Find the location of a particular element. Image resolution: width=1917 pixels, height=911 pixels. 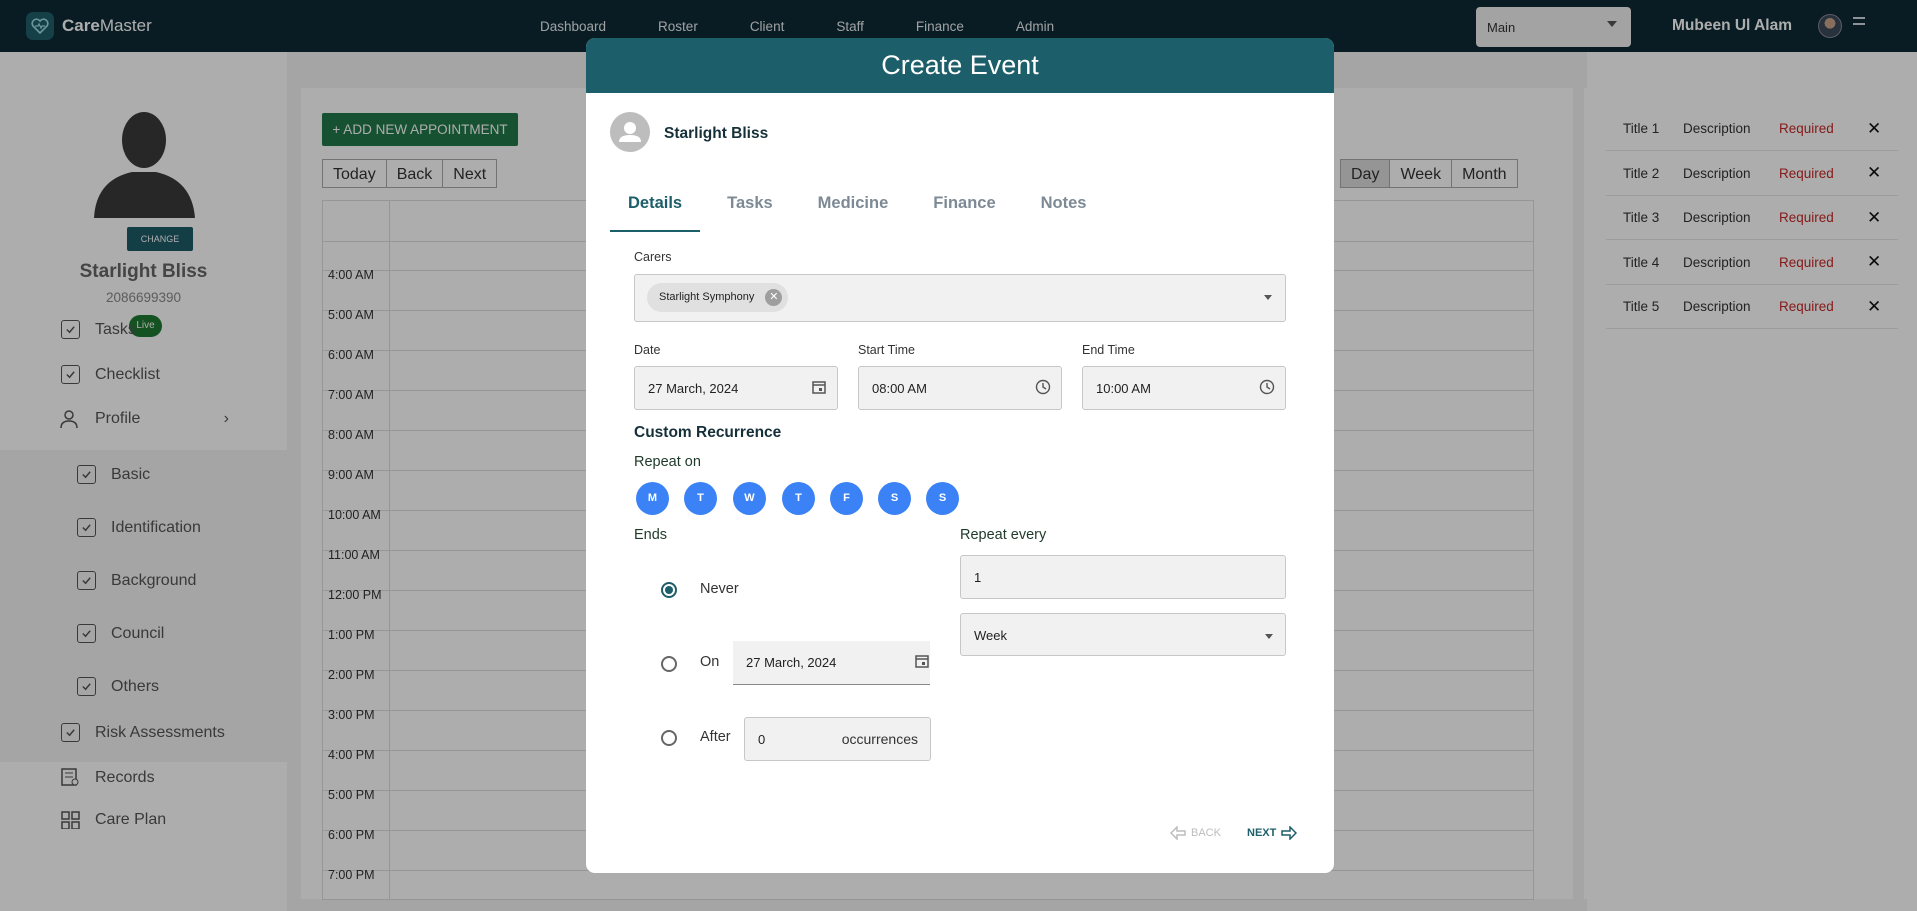

repeat-every-label: Repeat every is located at coordinates (1003, 535).